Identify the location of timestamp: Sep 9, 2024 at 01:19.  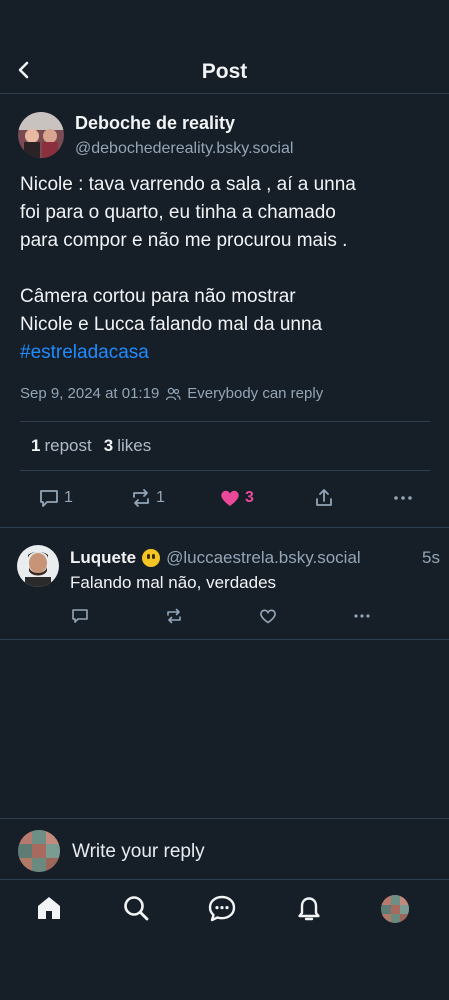
(90, 393).